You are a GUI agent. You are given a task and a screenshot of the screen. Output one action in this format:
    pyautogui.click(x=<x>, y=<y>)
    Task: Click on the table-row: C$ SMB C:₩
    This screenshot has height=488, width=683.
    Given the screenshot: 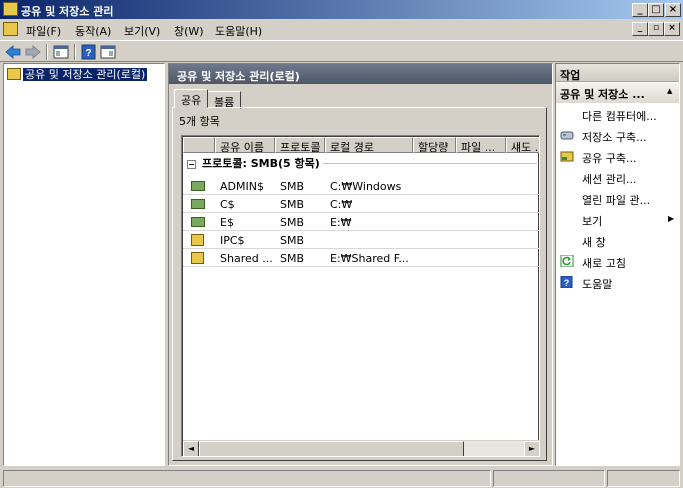 What is the action you would take?
    pyautogui.click(x=361, y=204)
    